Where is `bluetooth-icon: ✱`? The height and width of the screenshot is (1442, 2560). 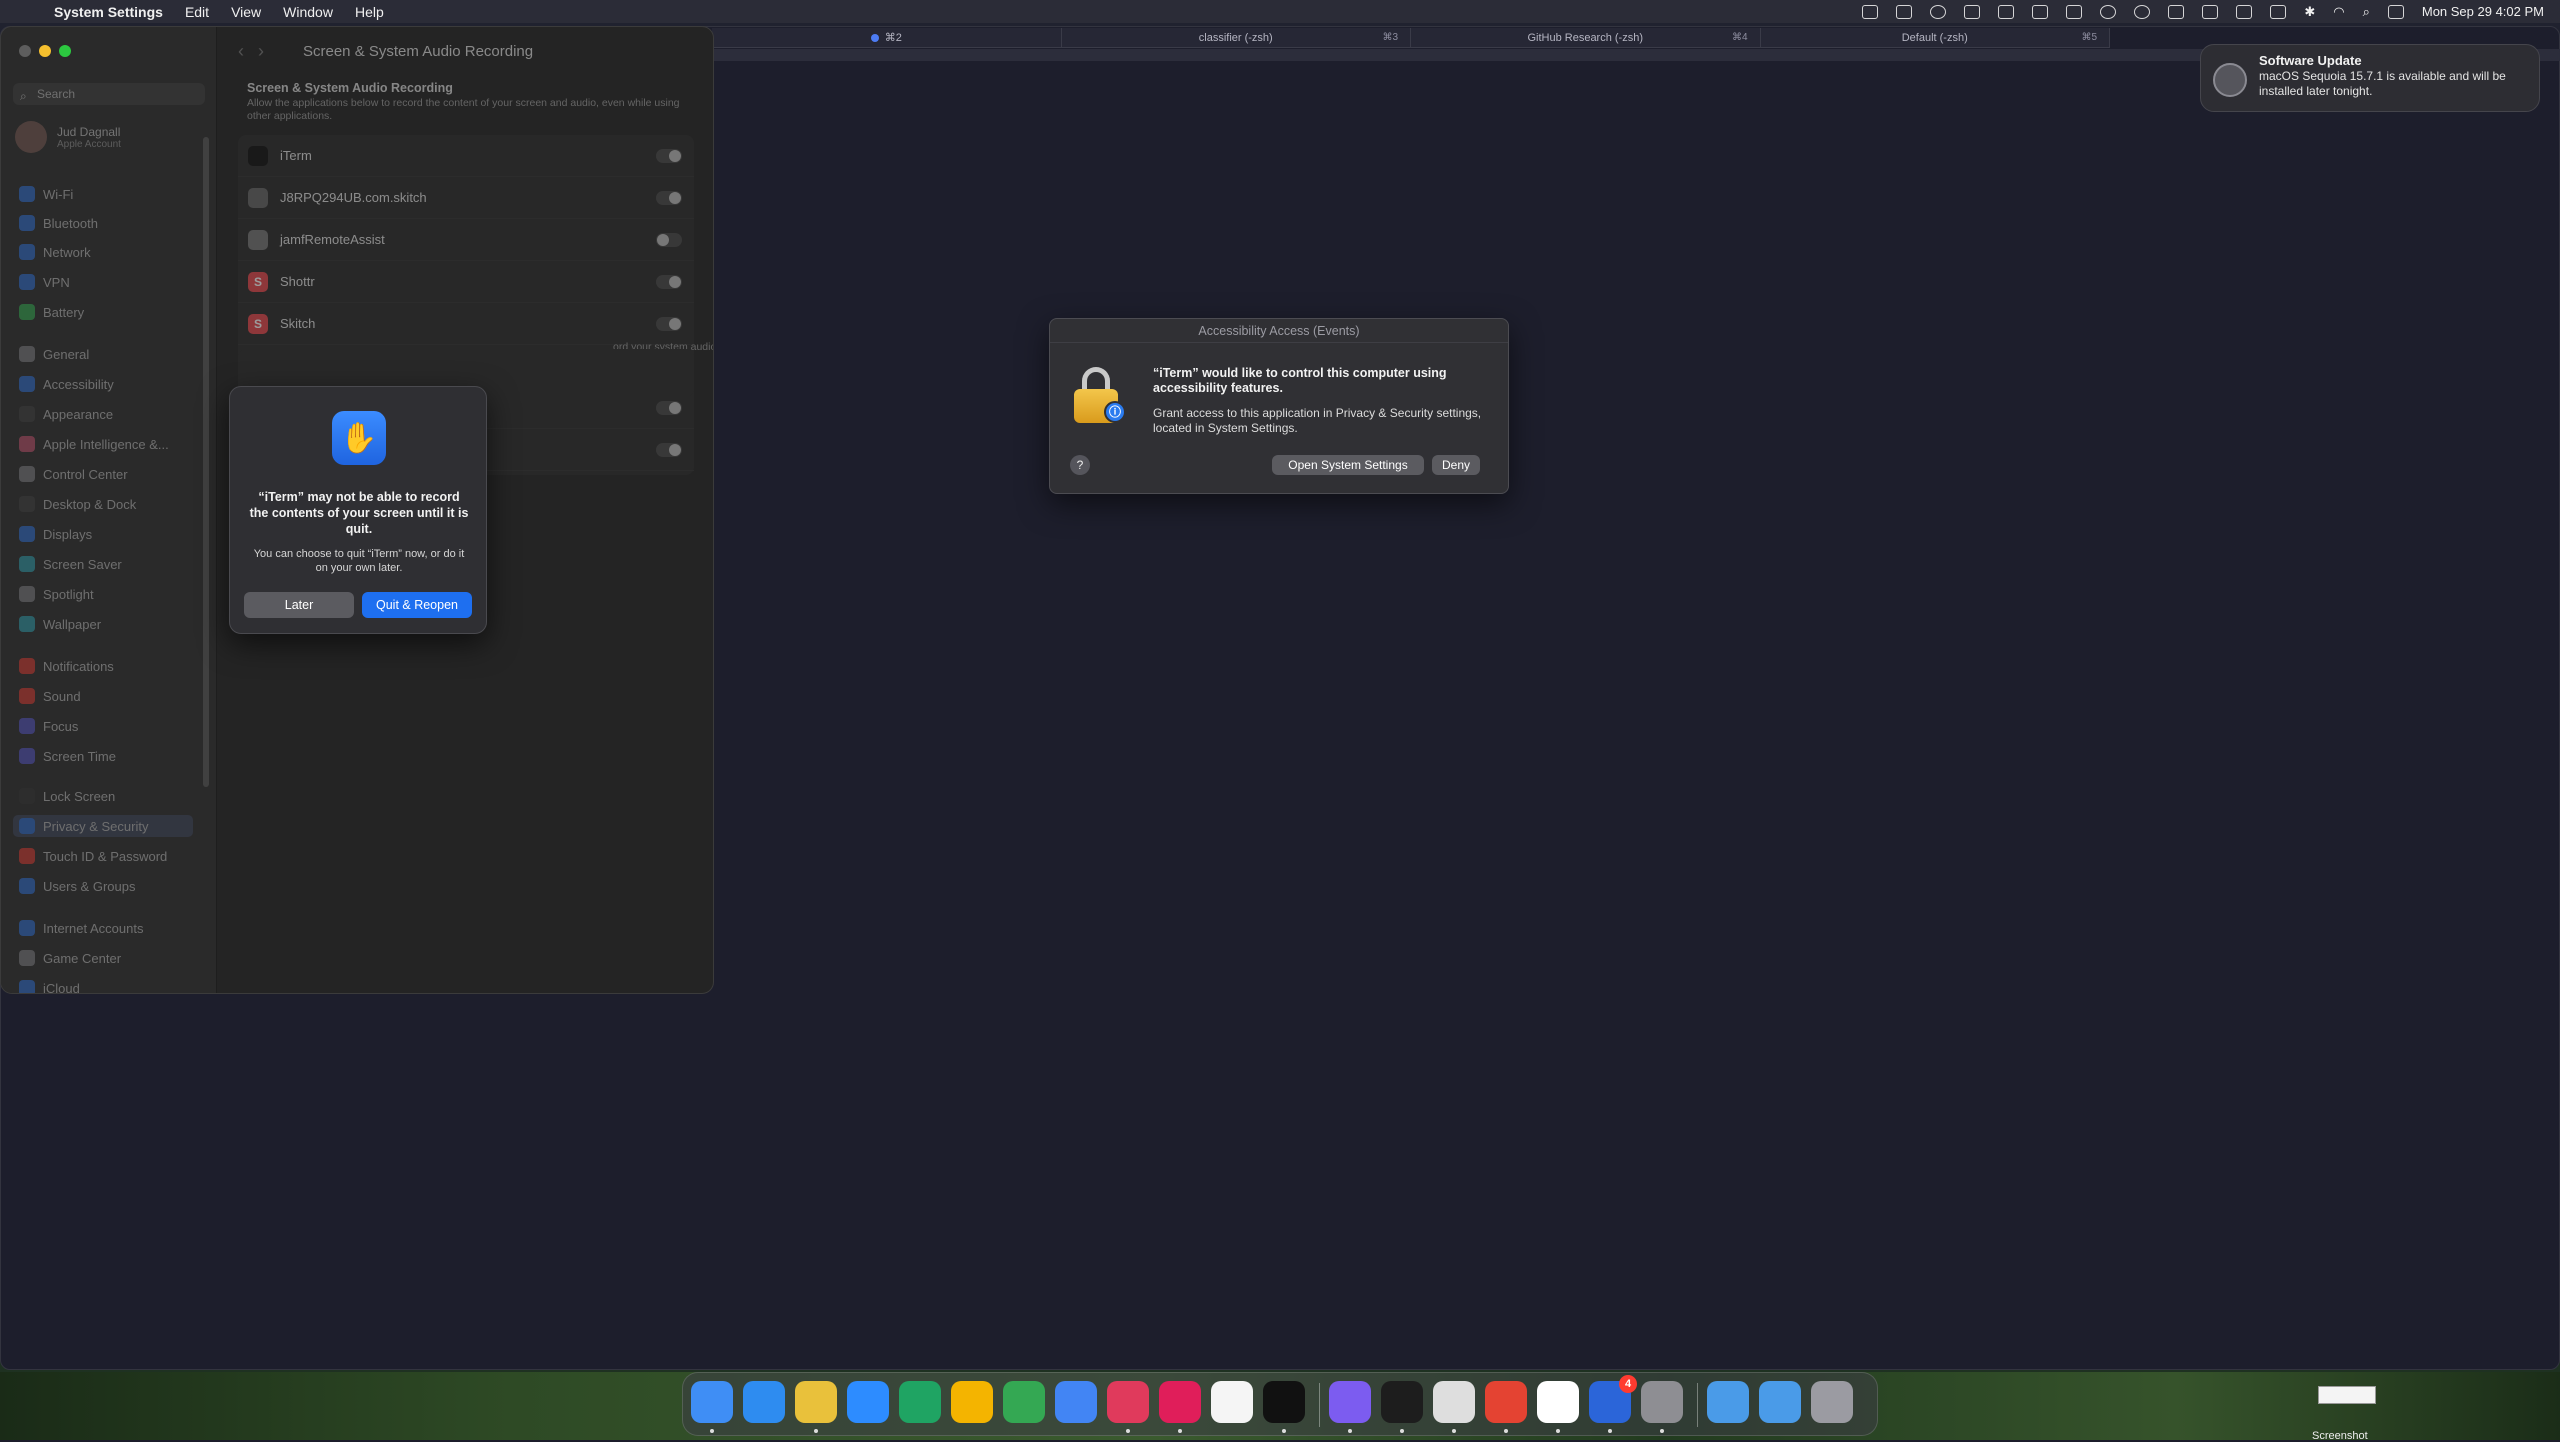 bluetooth-icon: ✱ is located at coordinates (2309, 12).